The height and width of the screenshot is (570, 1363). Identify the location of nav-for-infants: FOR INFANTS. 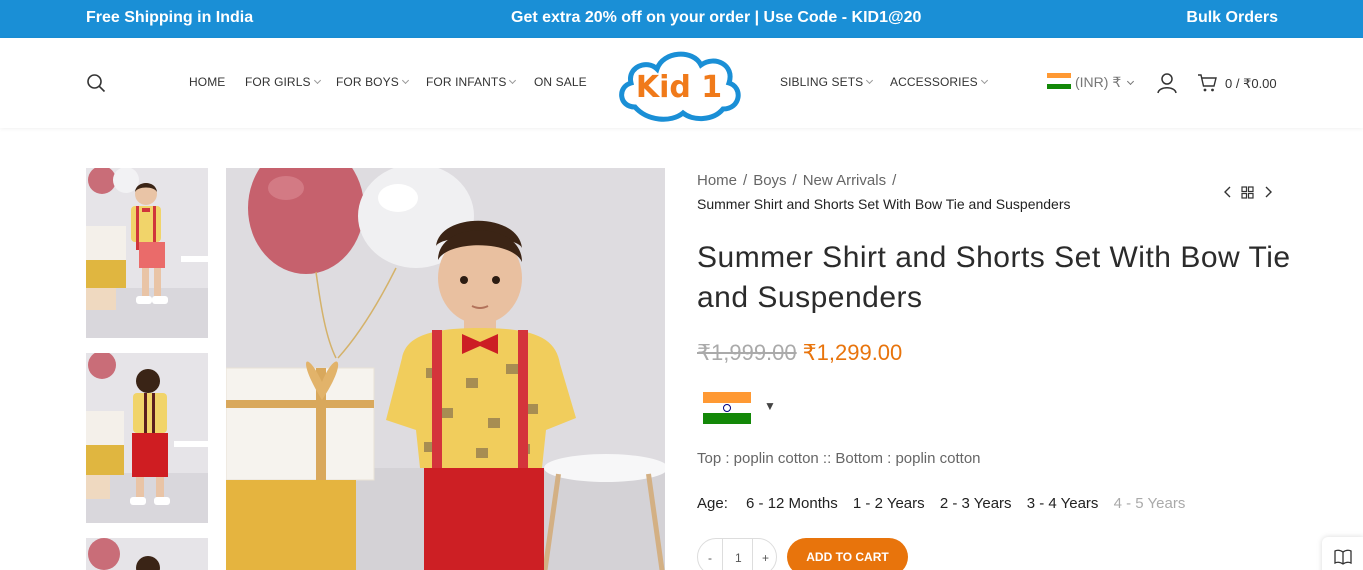
(471, 82).